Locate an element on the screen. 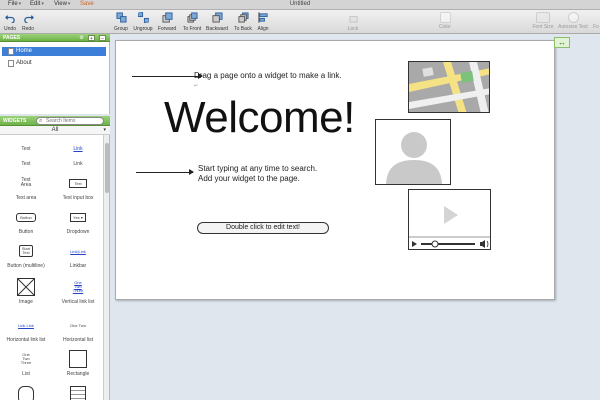 The width and height of the screenshot is (600, 400). font-button: Fo is located at coordinates (596, 21).